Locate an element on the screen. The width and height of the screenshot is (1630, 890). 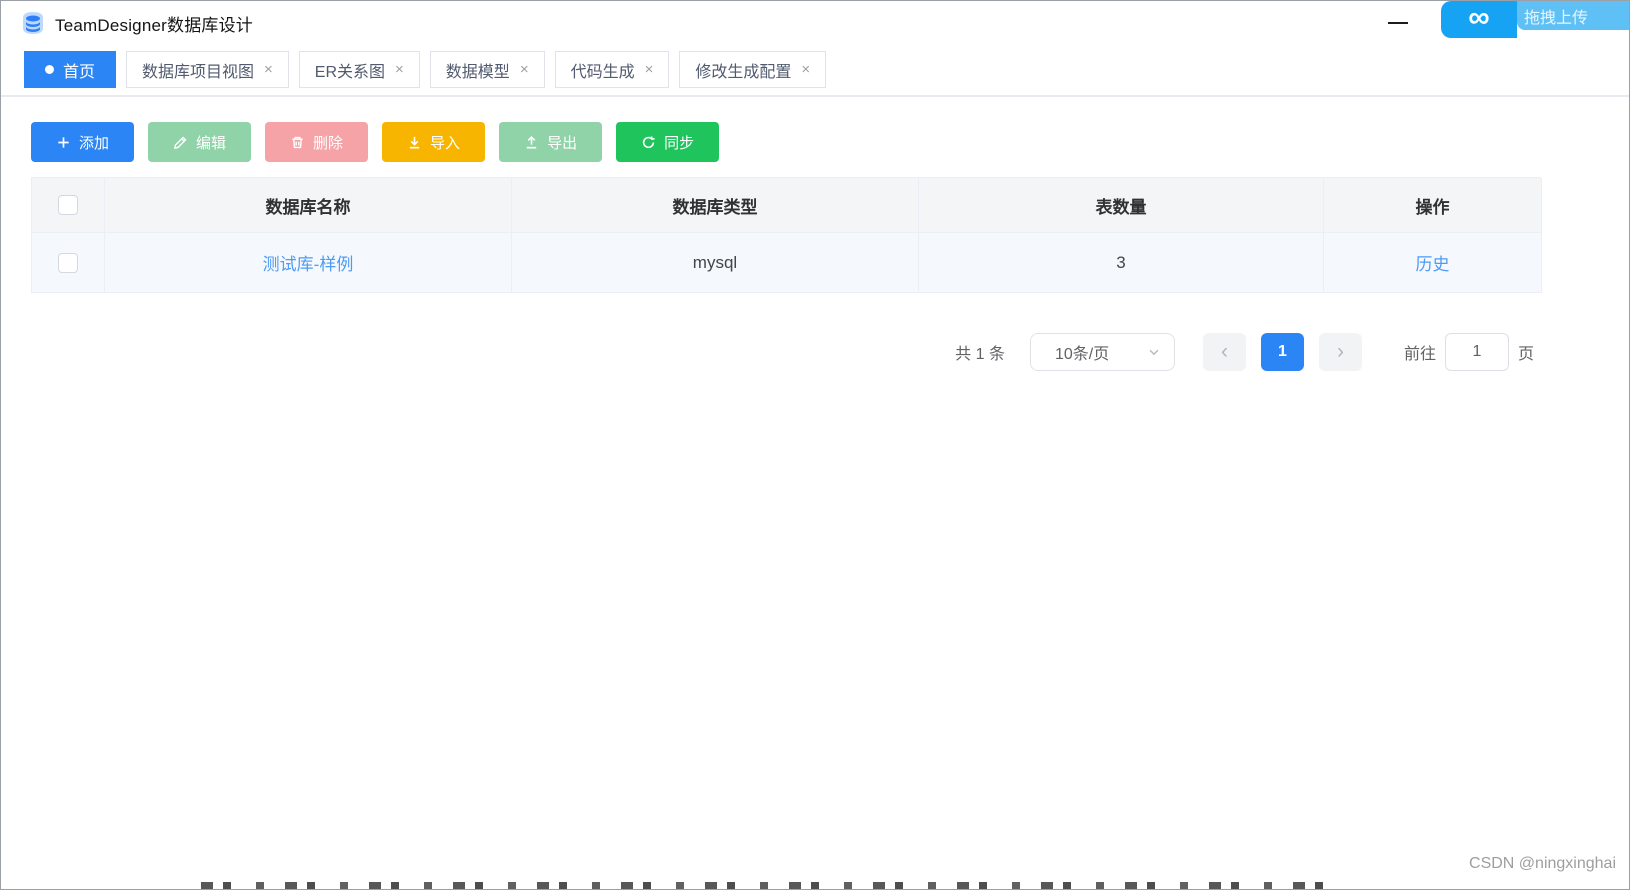
infinity-icon: ∞ is located at coordinates (1479, 17).